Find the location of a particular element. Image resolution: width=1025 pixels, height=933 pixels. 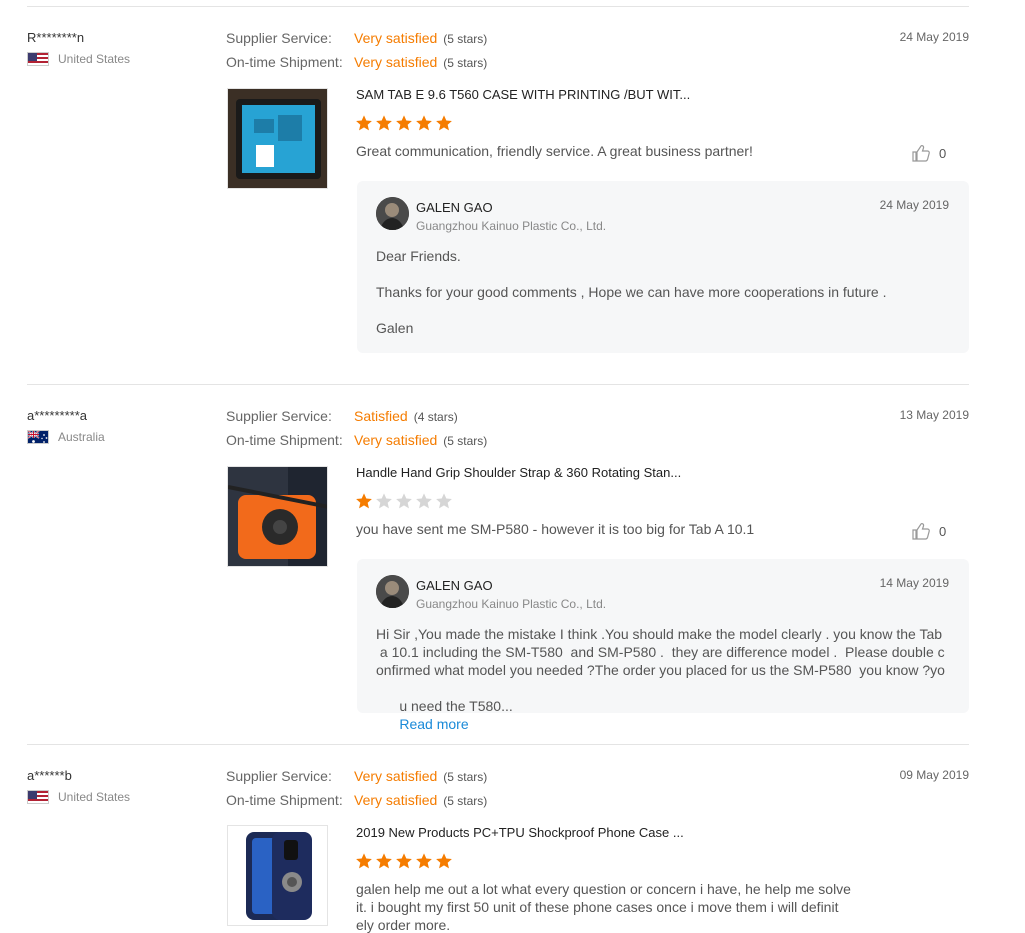

au-flag-icon is located at coordinates (38, 437).